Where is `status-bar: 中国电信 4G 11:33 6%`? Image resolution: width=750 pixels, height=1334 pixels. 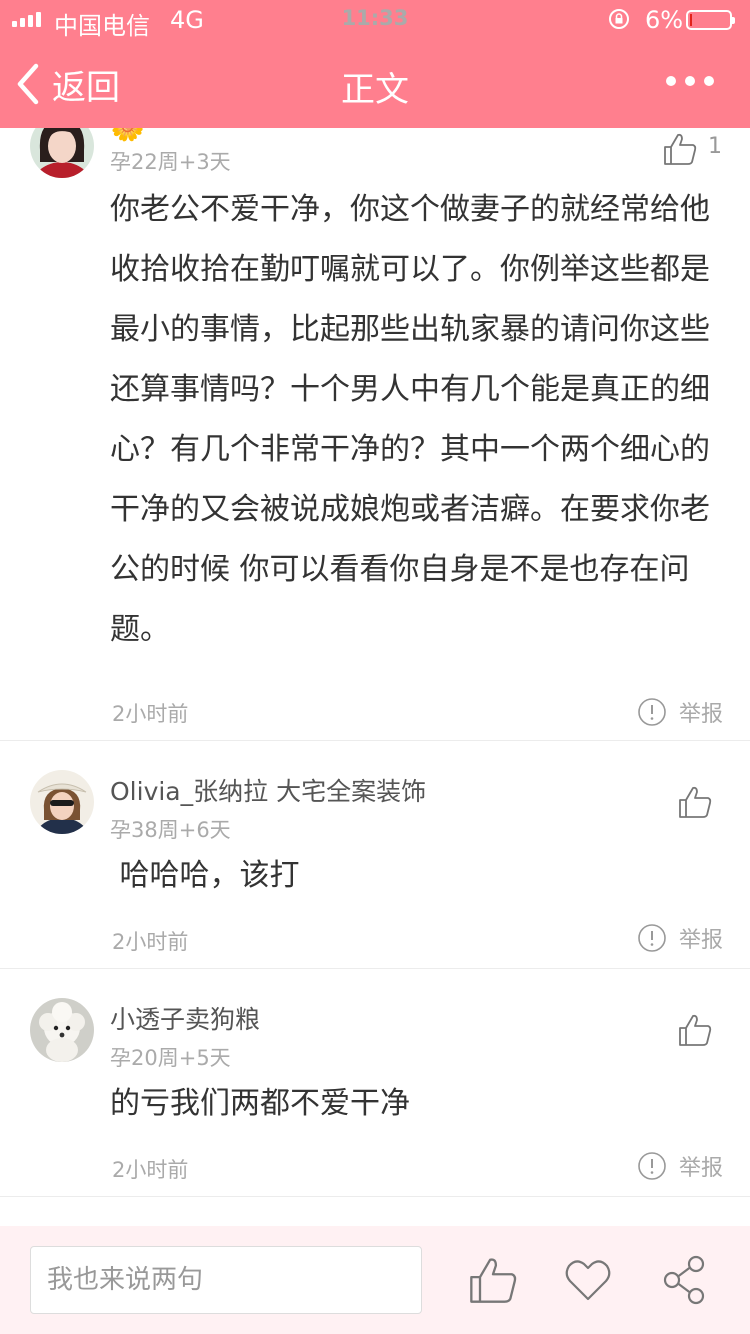 status-bar: 中国电信 4G 11:33 6% is located at coordinates (375, 20).